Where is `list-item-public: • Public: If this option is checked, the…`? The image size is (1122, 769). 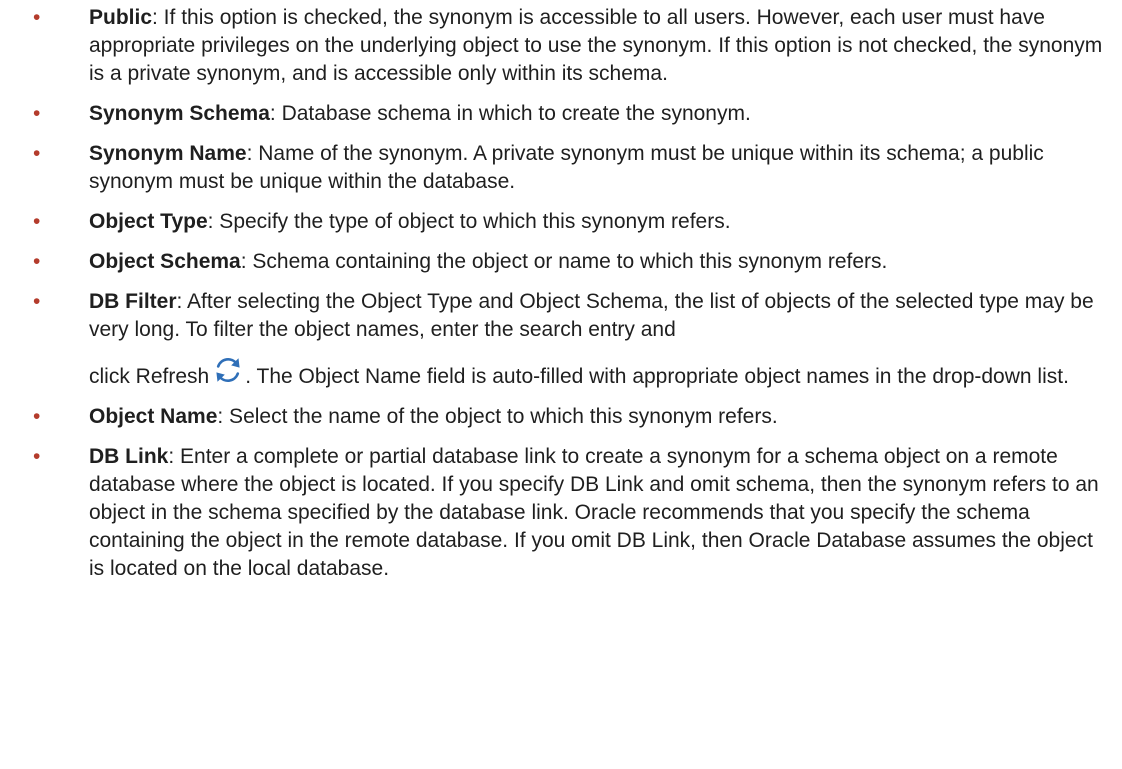 list-item-public: • Public: If this option is checked, the… is located at coordinates (561, 46).